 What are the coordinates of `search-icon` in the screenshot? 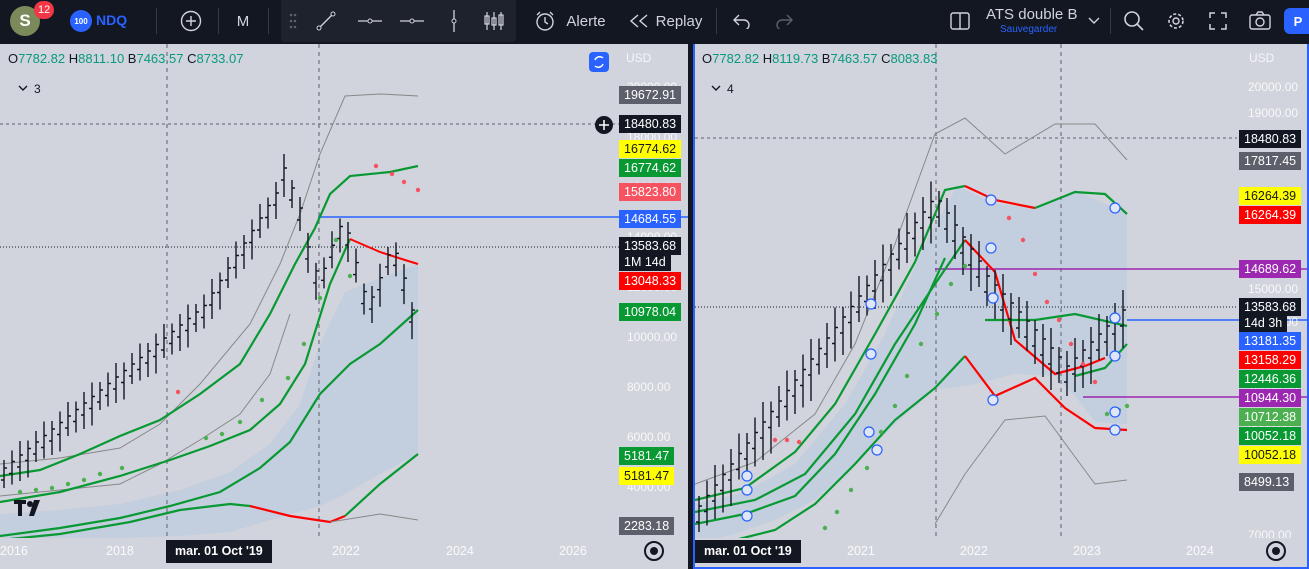 It's located at (1134, 21).